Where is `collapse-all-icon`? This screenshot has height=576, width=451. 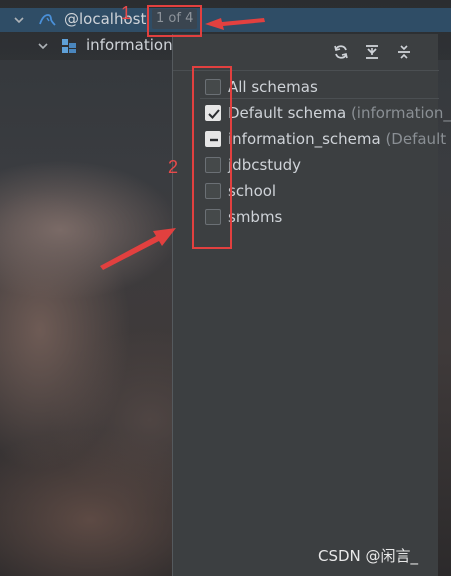 collapse-all-icon is located at coordinates (404, 52).